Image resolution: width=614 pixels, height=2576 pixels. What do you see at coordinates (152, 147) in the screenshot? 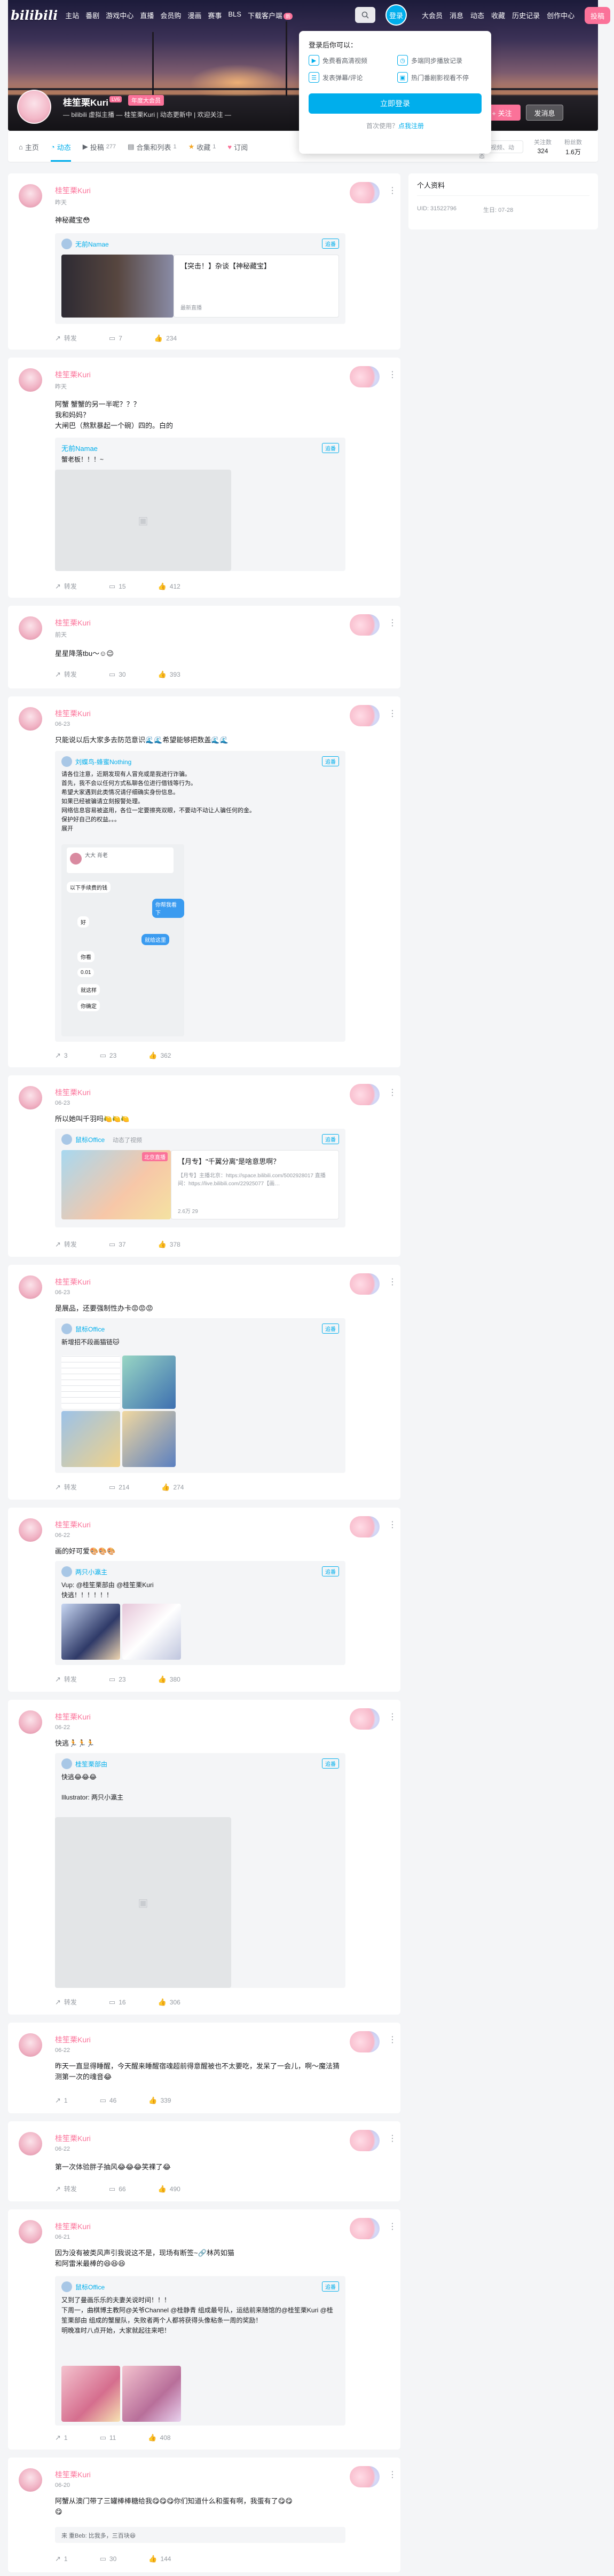
I see `tab-collections: ▤ 合集和列表 1` at bounding box center [152, 147].